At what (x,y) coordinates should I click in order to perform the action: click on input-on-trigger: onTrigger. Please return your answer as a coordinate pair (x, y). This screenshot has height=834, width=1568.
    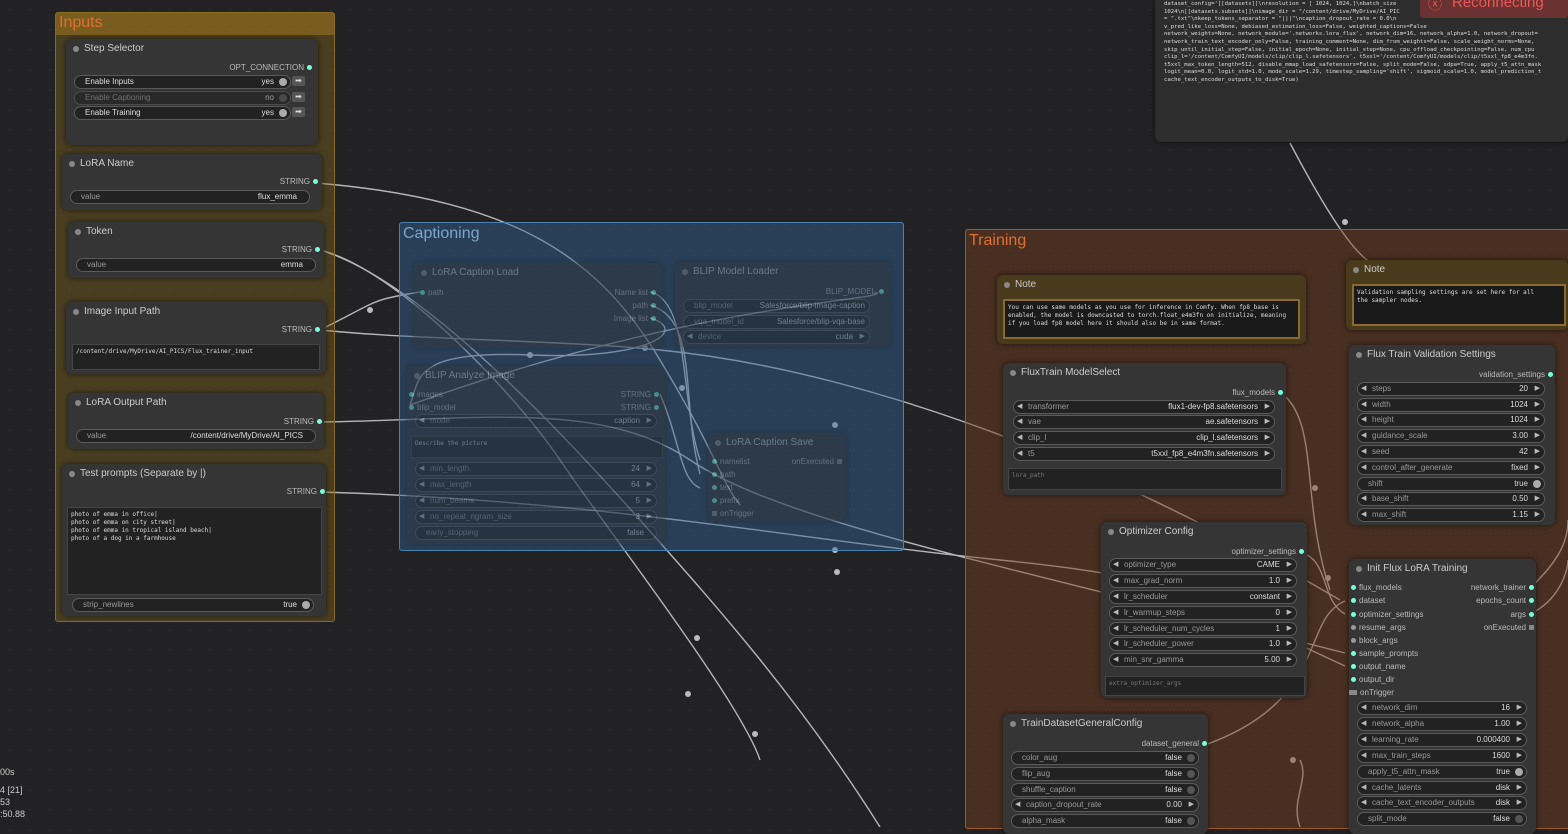
    Looking at the image, I should click on (733, 513).